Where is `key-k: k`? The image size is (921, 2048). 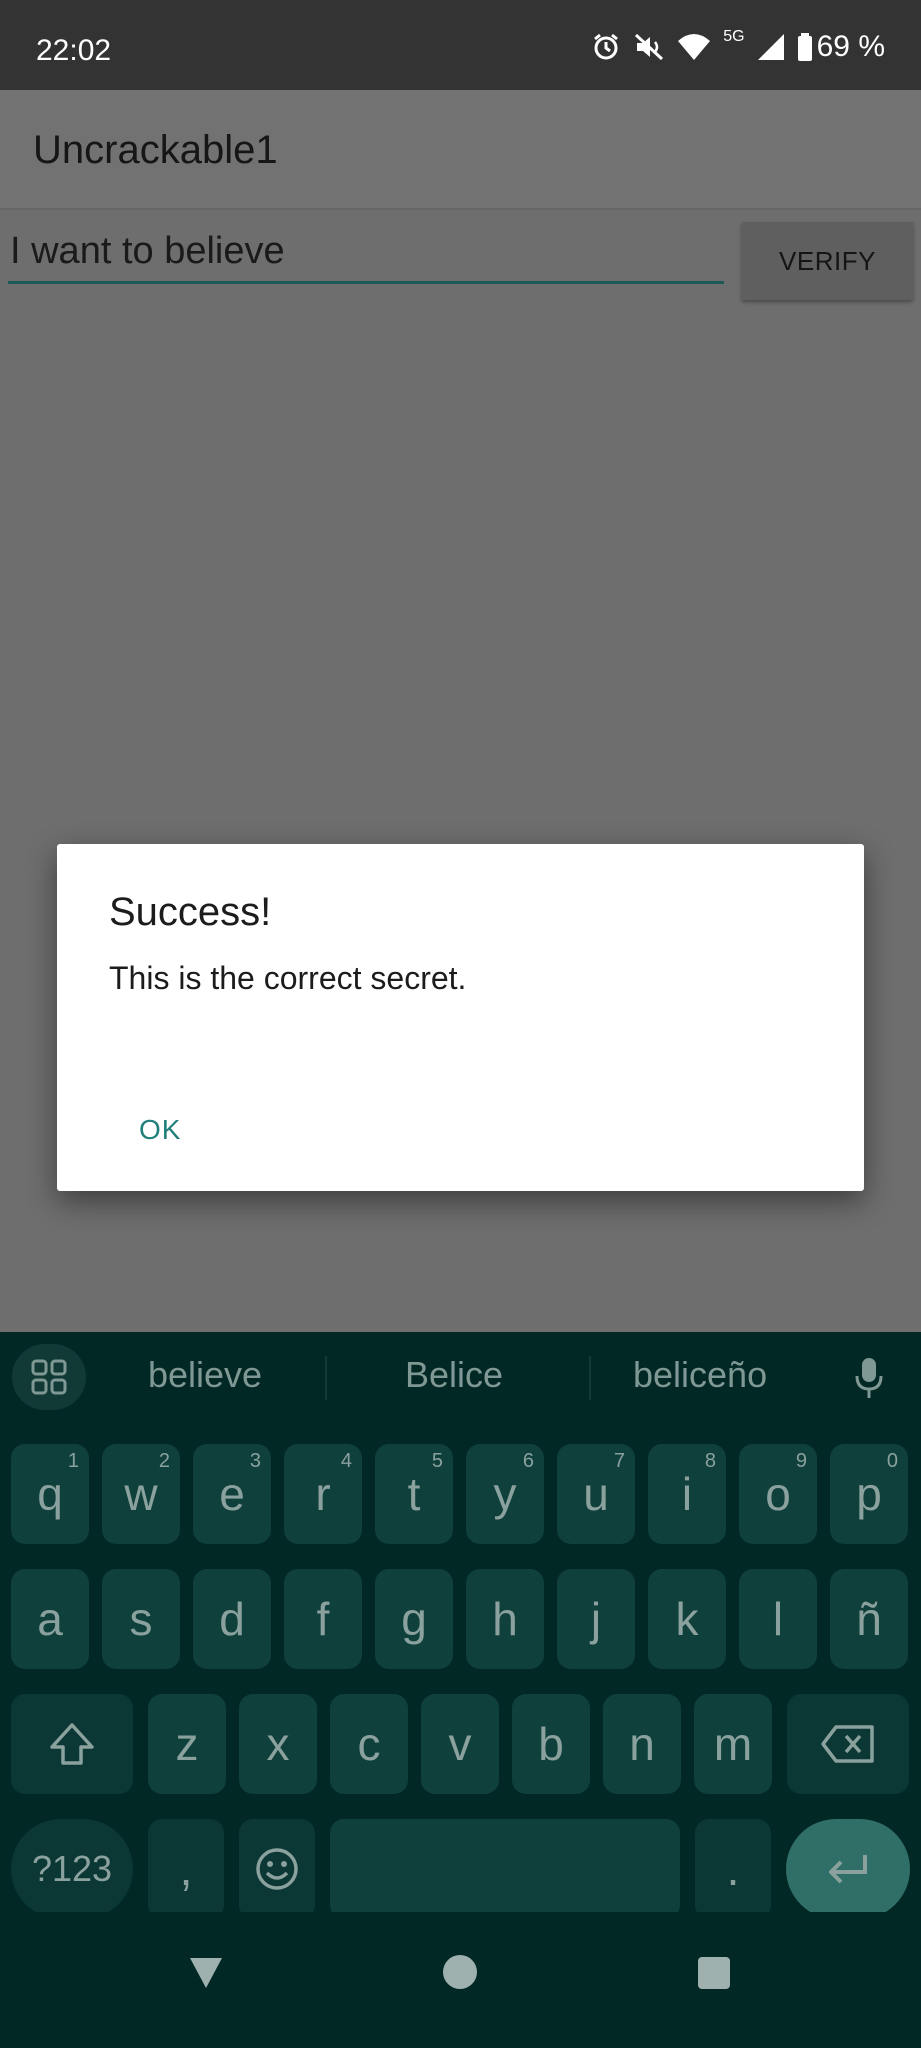 key-k: k is located at coordinates (687, 1619).